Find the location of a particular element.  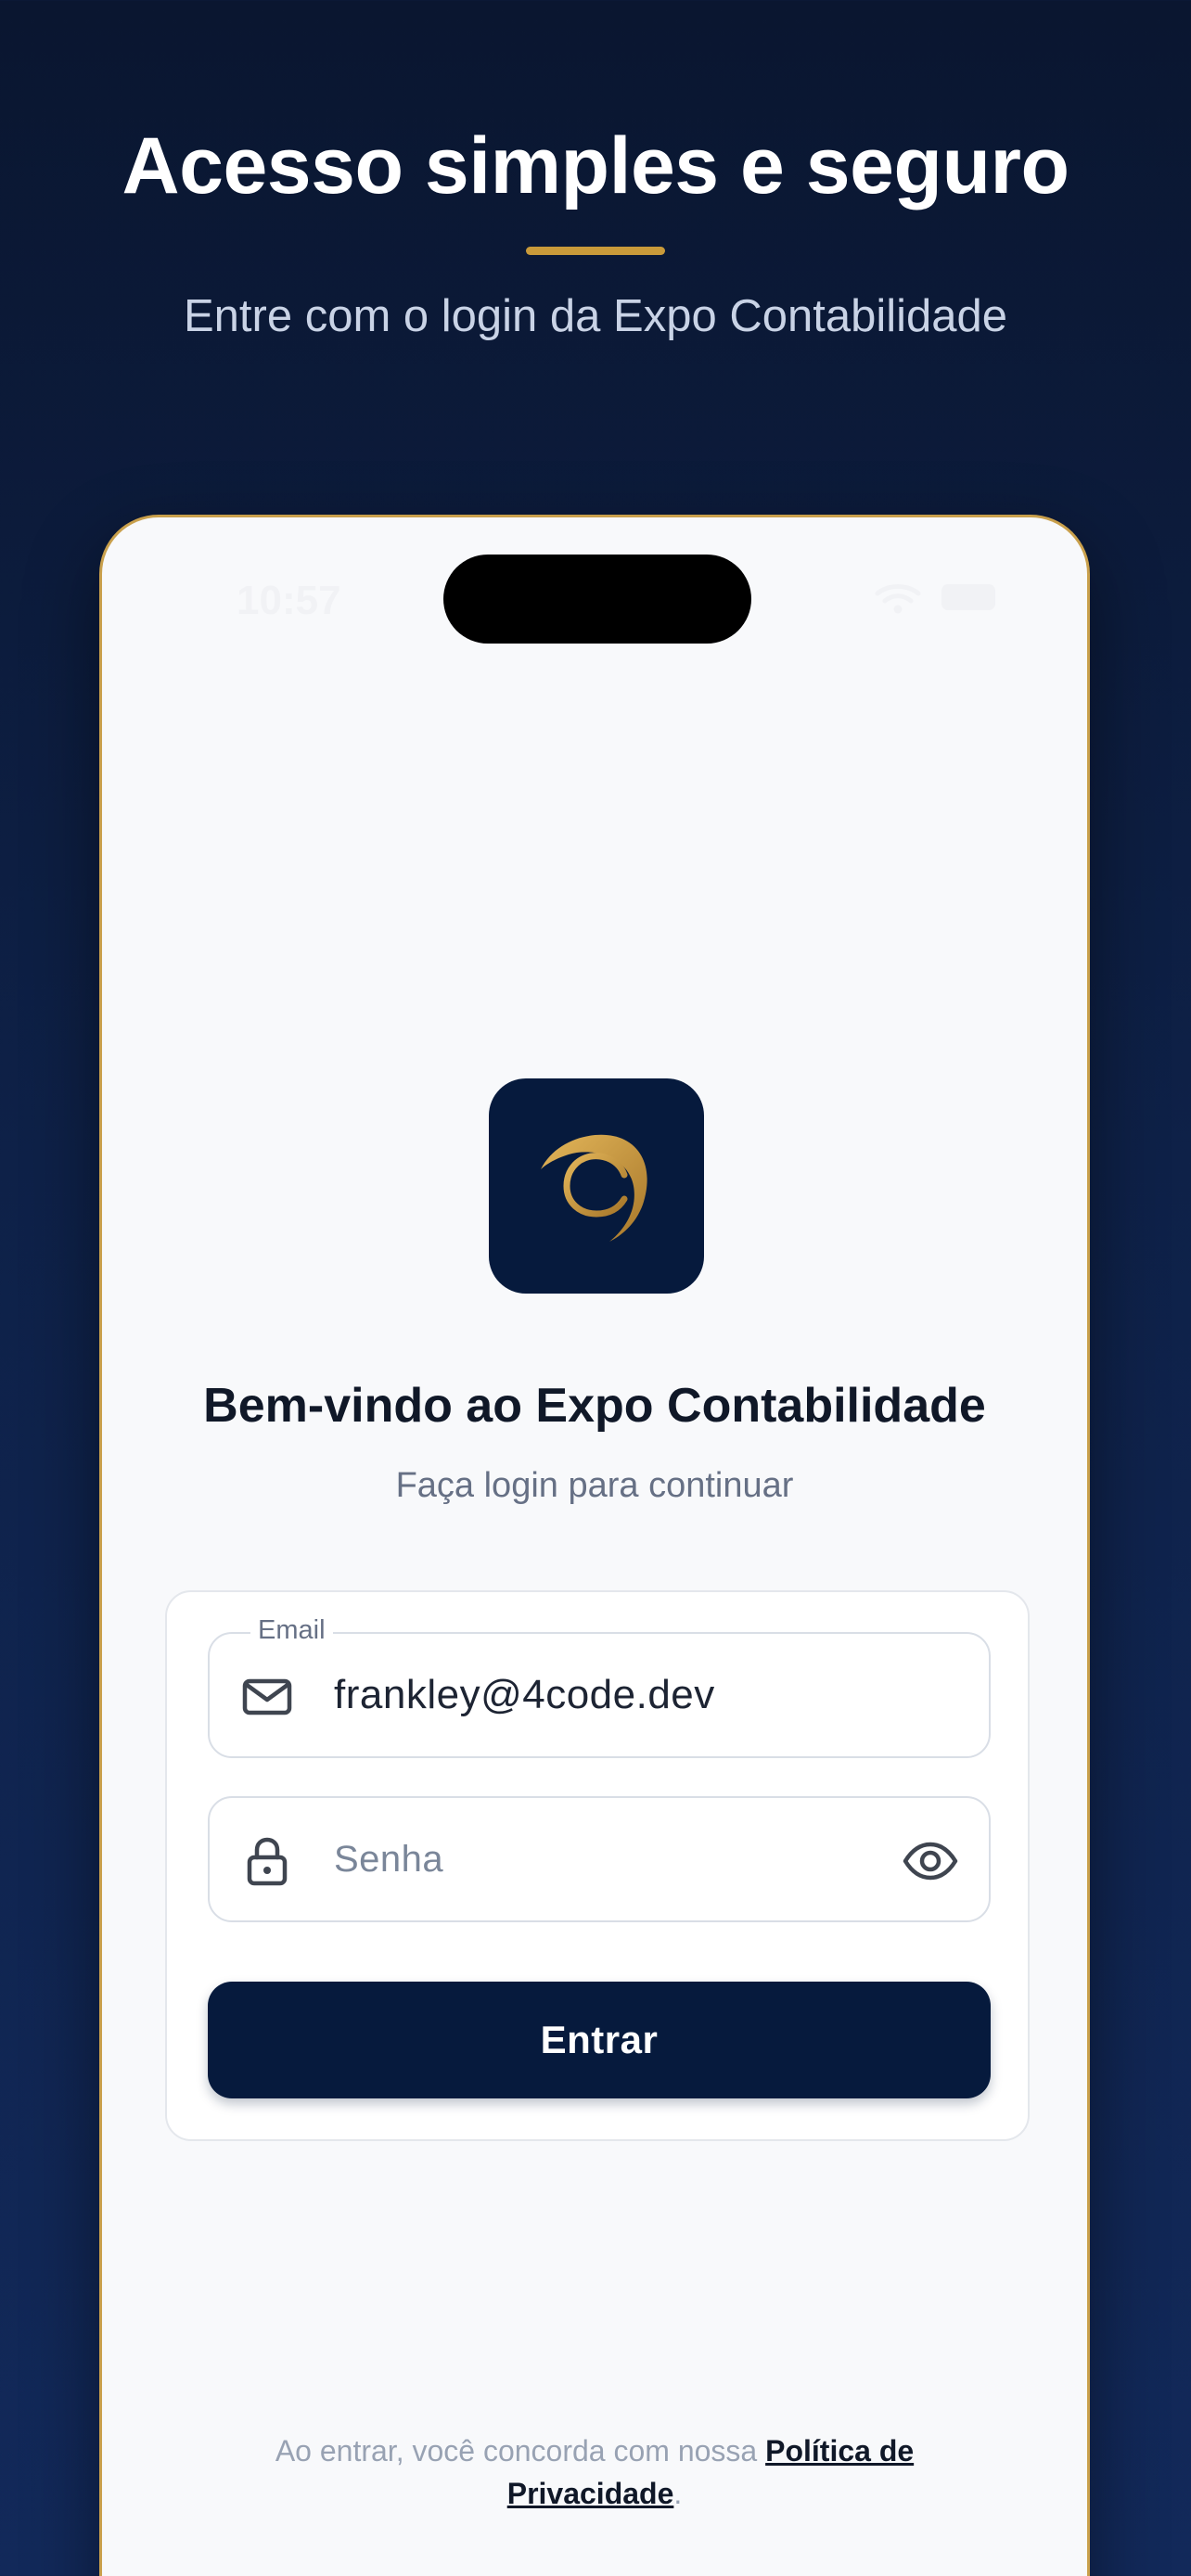

email-field: Email frankley@4code.dev is located at coordinates (599, 1686).